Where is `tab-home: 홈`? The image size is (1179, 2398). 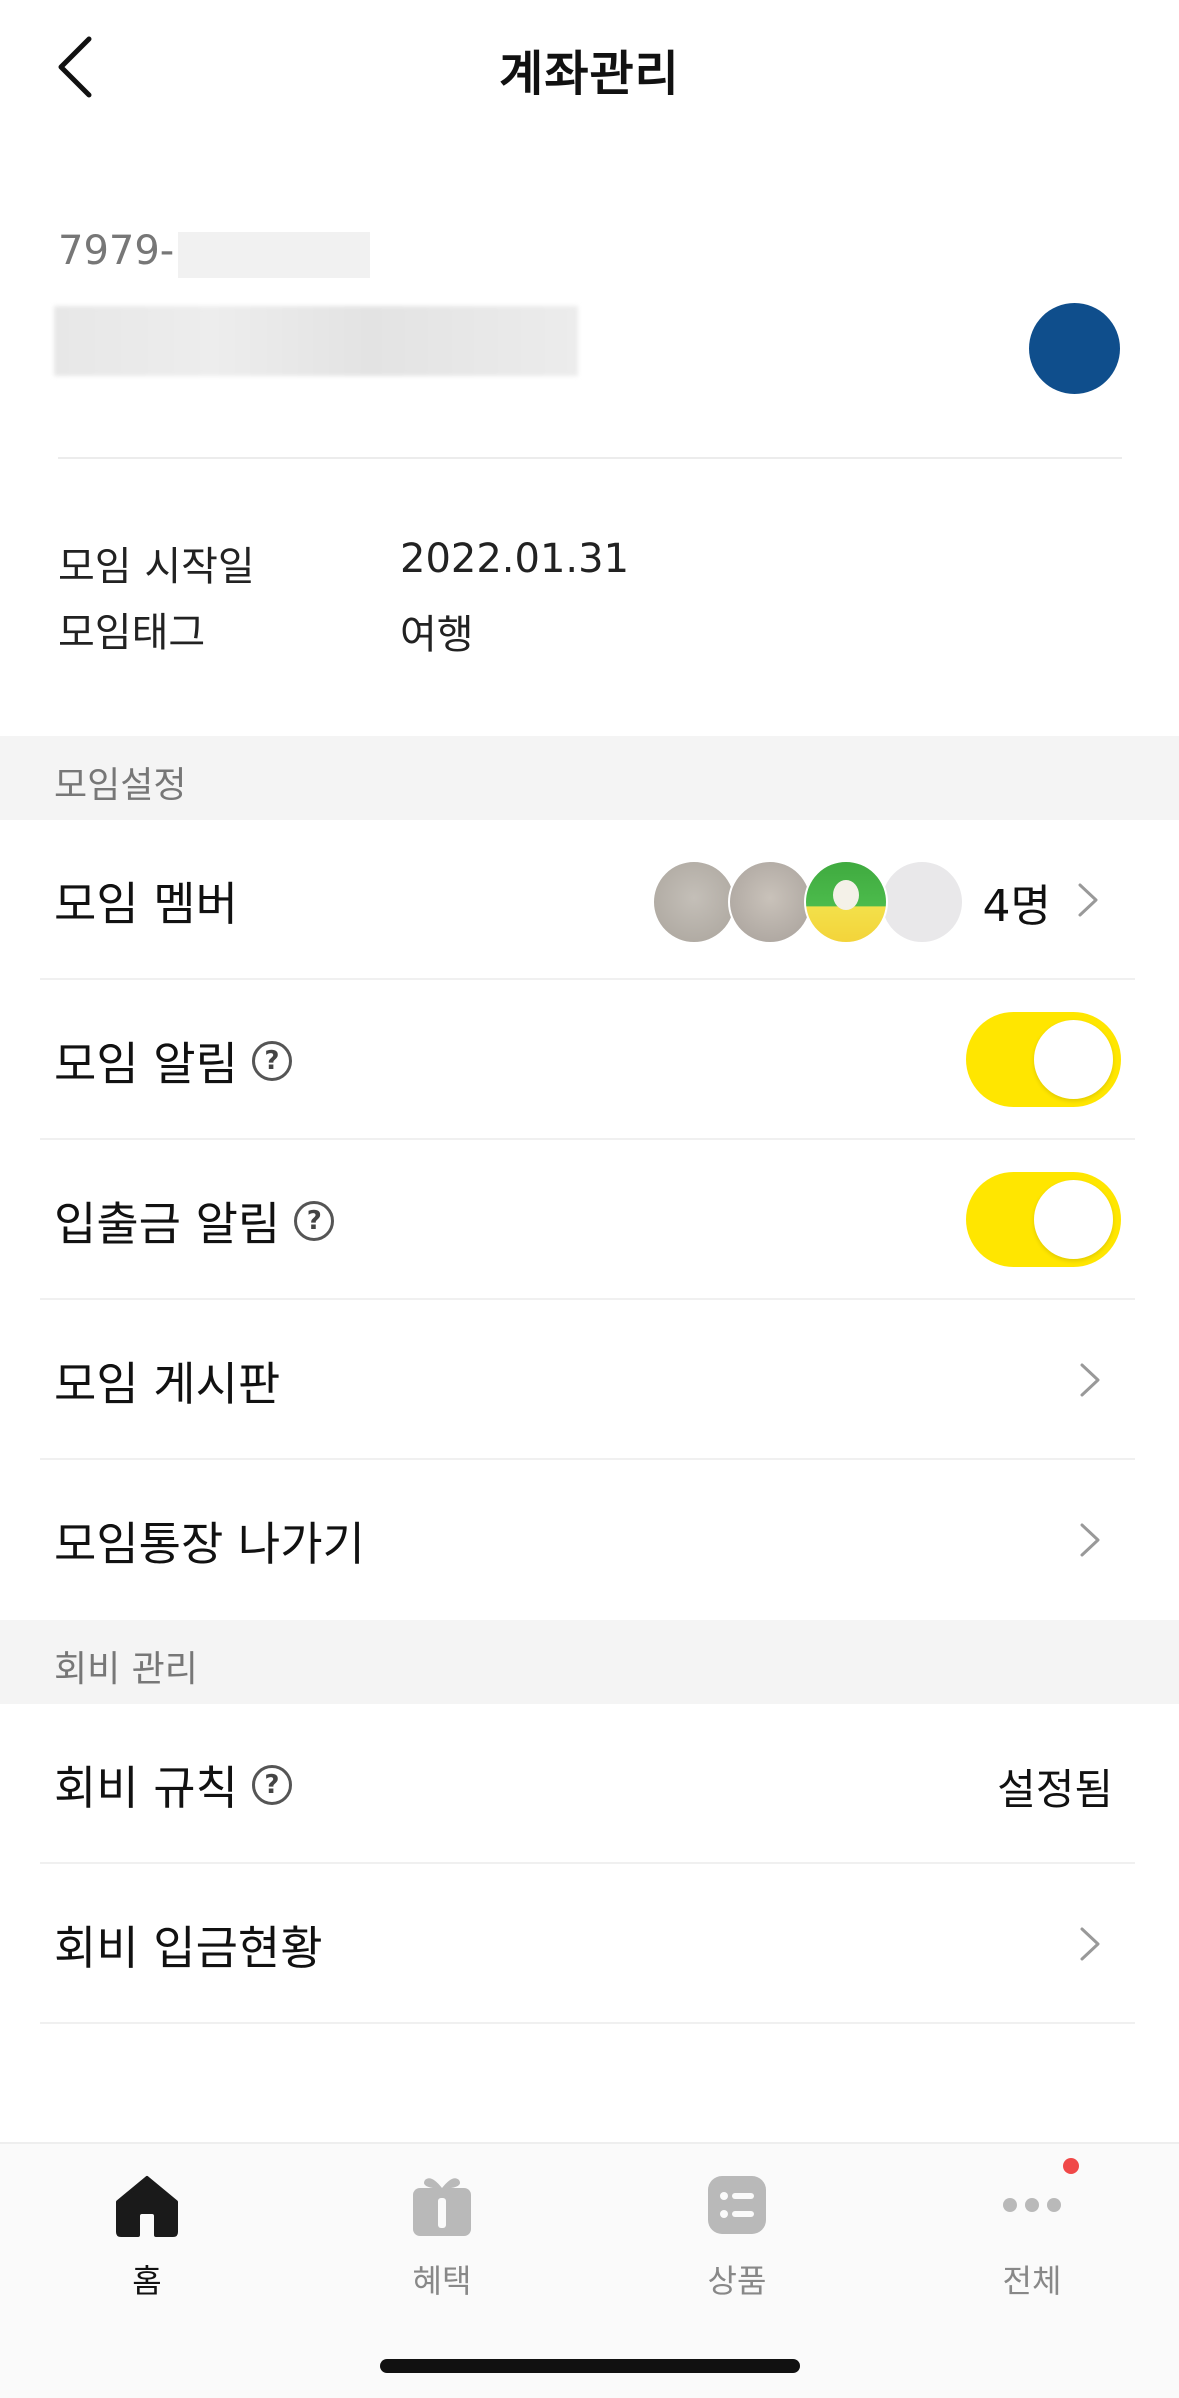
tab-home: 홈 is located at coordinates (147, 2237).